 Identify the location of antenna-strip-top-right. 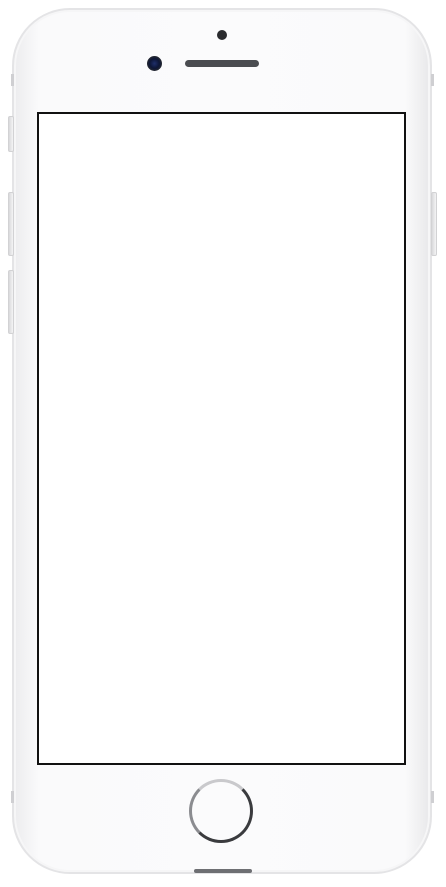
(432, 80).